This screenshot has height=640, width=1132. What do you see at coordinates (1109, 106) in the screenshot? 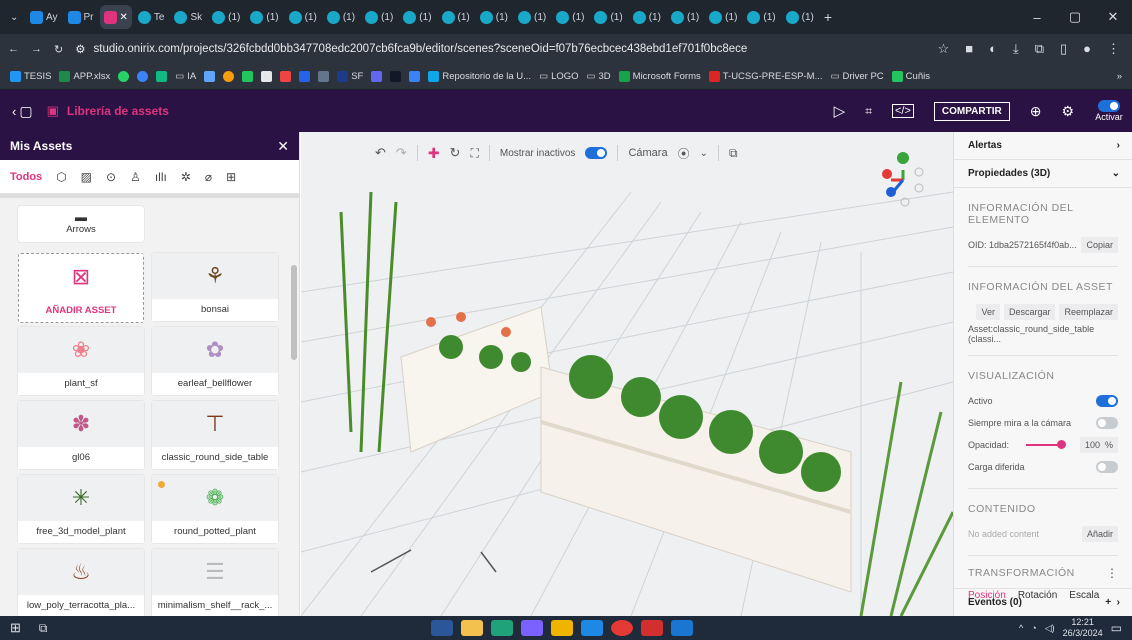
I see `activate-switch` at bounding box center [1109, 106].